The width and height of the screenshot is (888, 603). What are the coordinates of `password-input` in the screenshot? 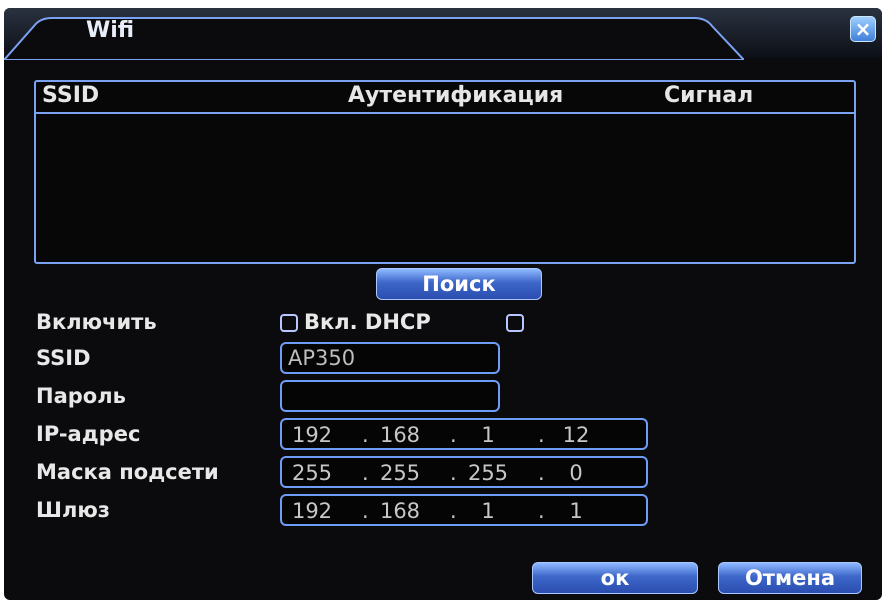 It's located at (390, 396).